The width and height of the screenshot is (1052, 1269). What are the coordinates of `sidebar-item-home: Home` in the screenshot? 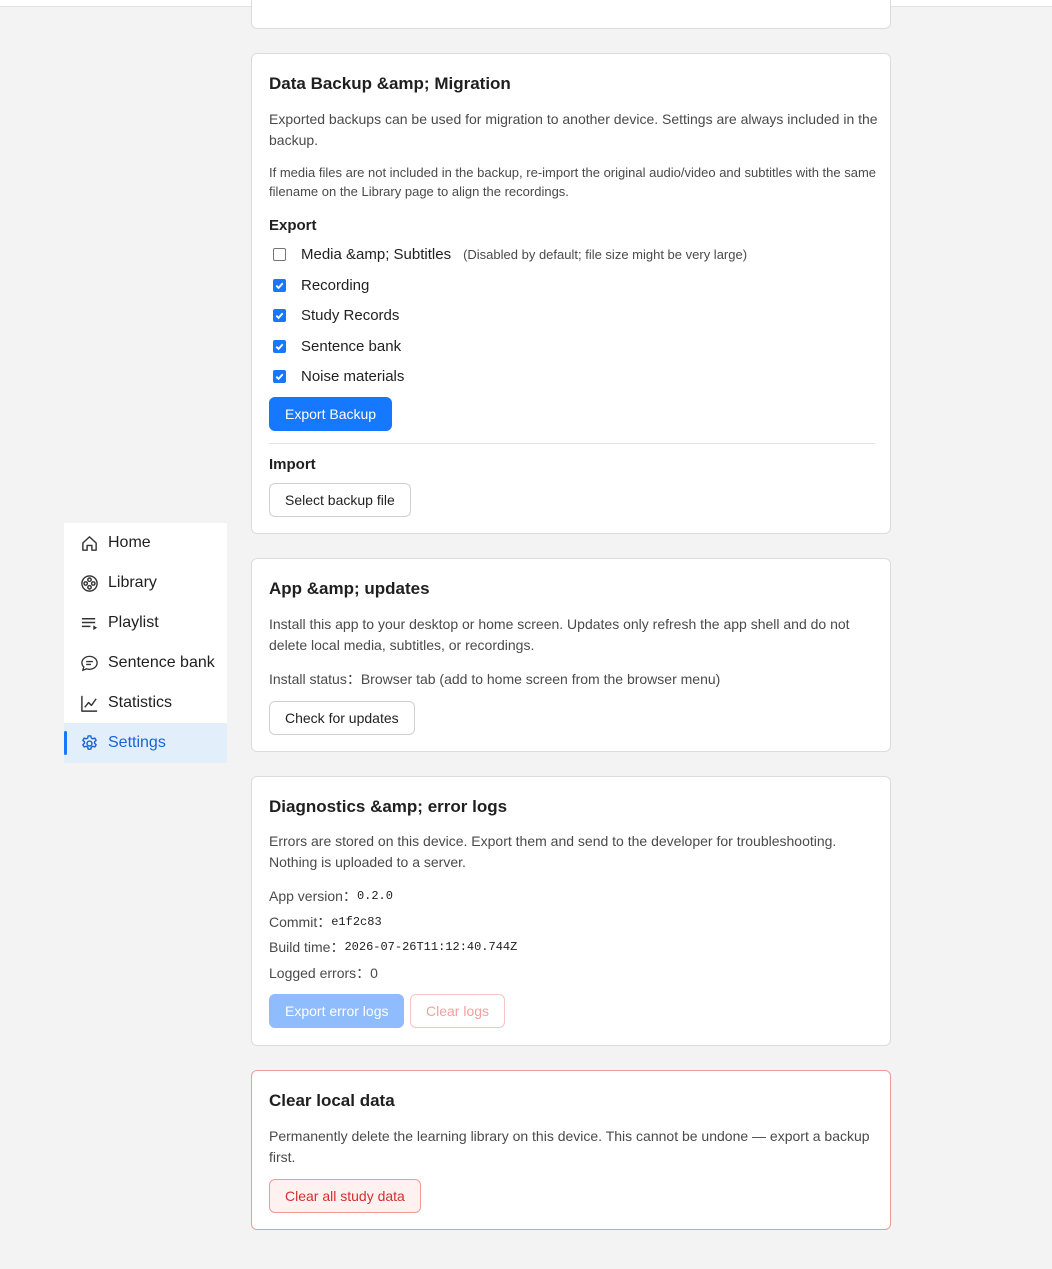 It's located at (145, 543).